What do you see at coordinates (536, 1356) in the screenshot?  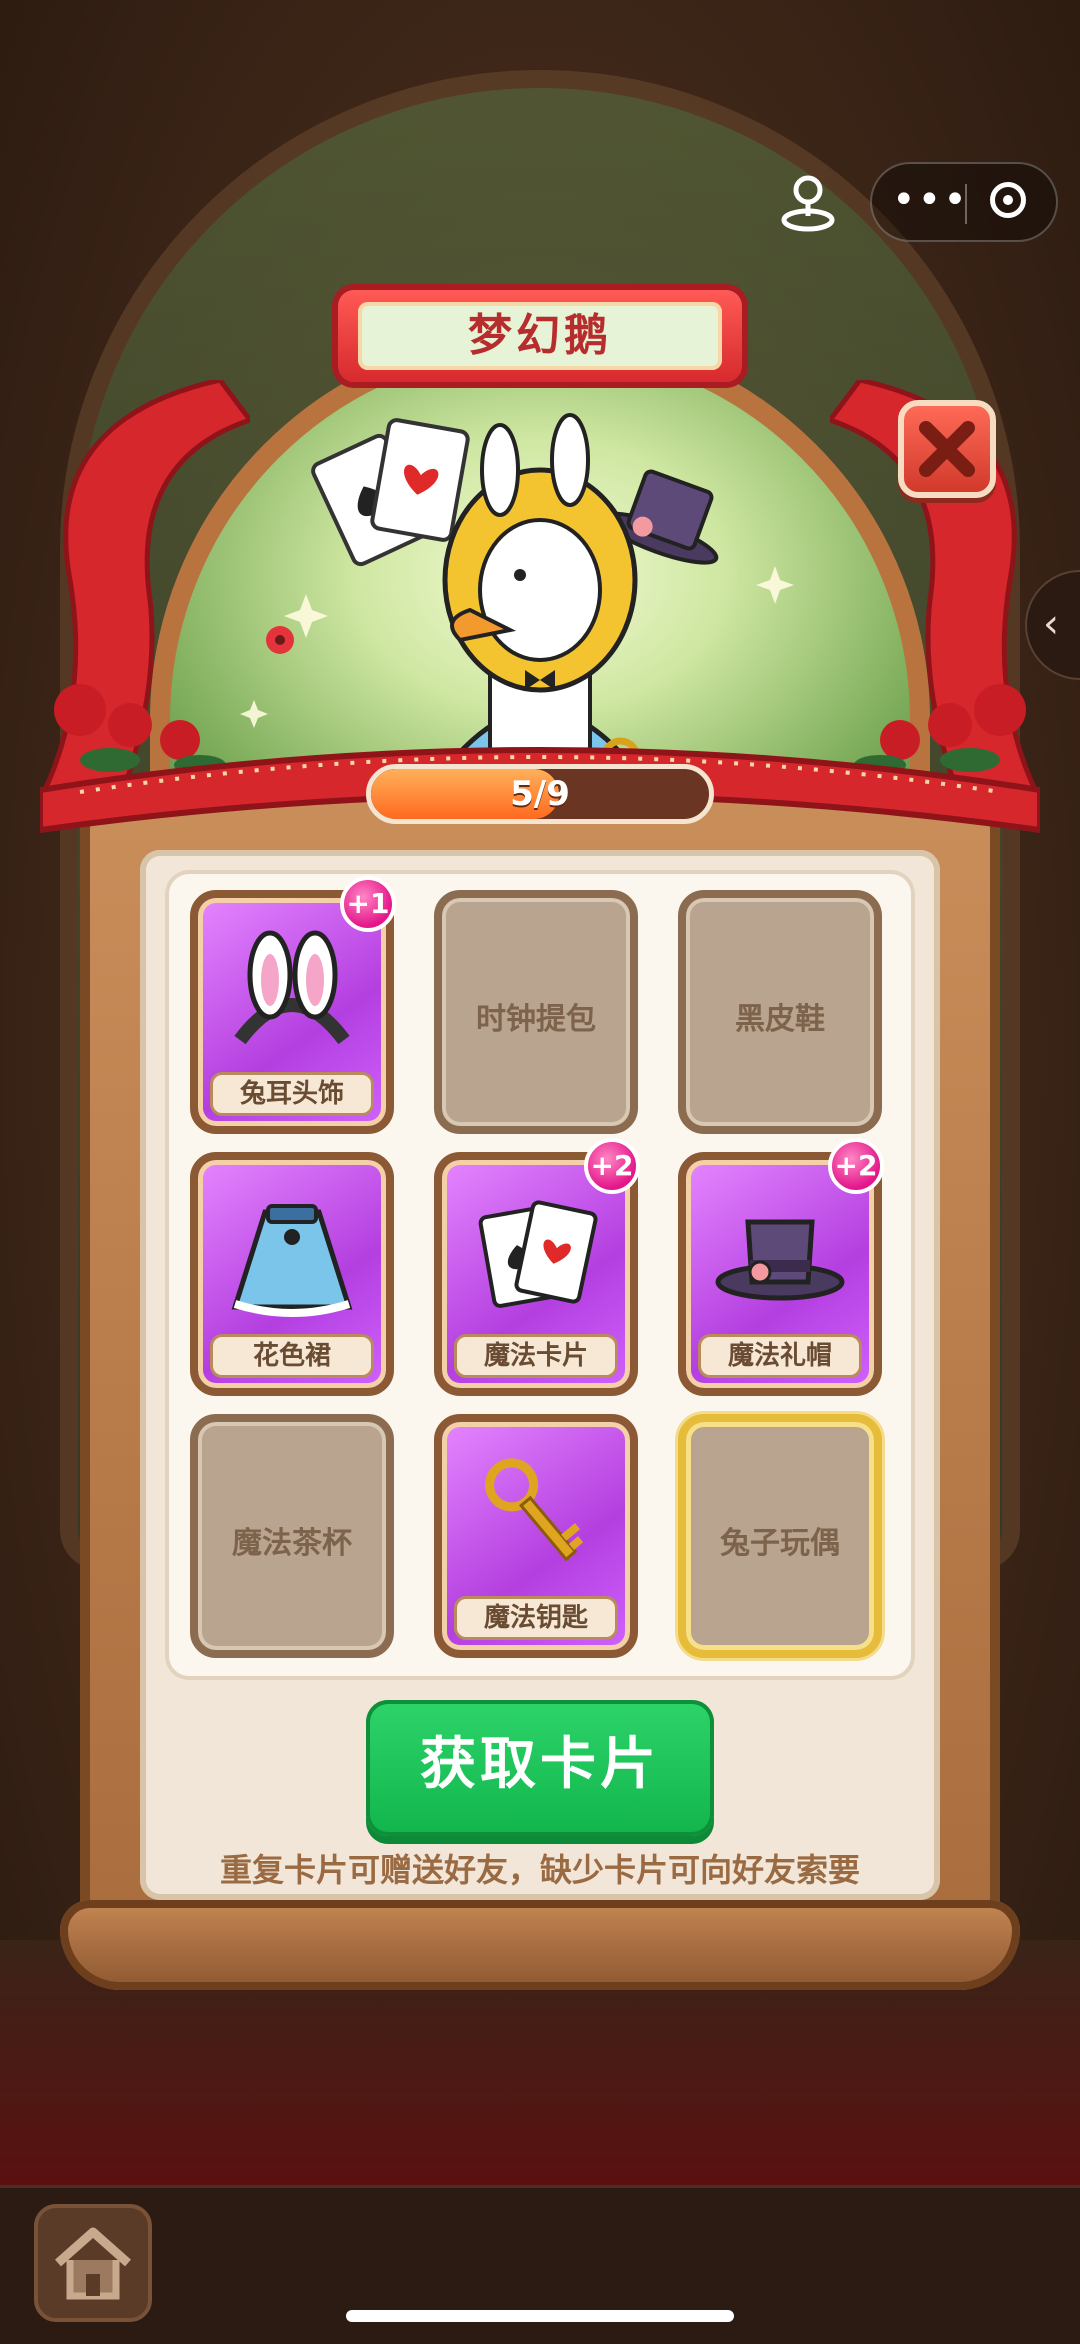 I see `card-name: 魔法卡片` at bounding box center [536, 1356].